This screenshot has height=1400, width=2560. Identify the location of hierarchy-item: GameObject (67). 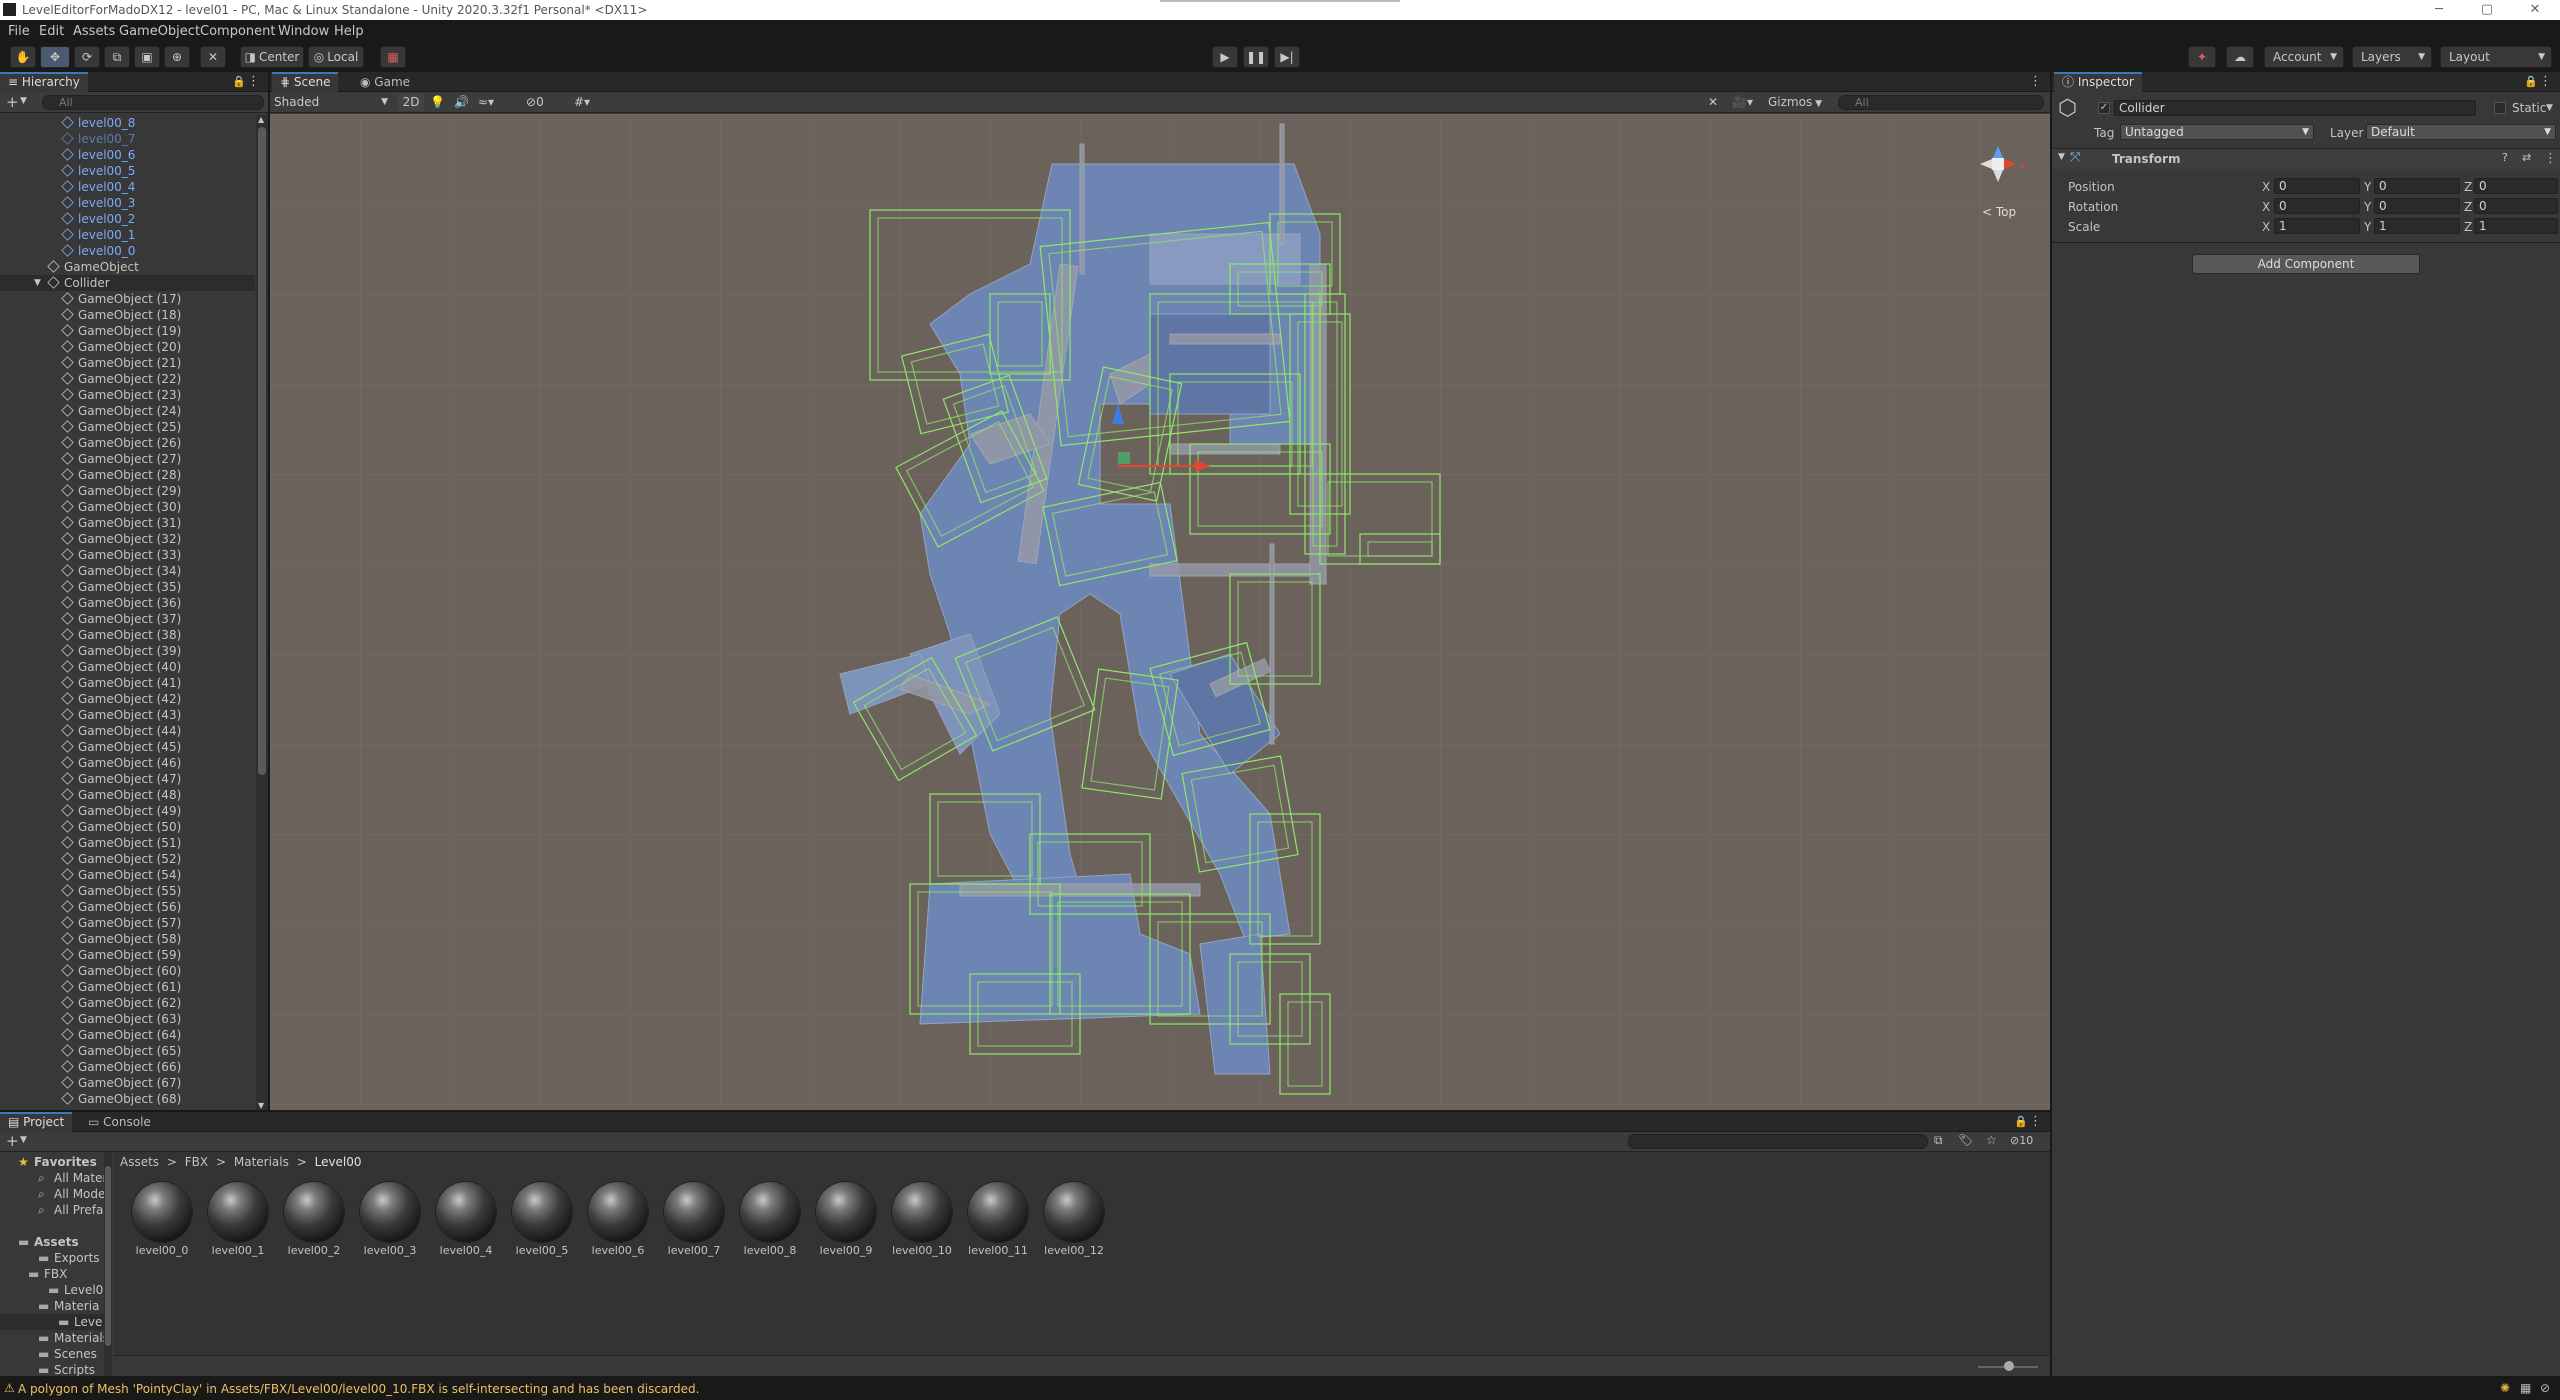
(127, 1083).